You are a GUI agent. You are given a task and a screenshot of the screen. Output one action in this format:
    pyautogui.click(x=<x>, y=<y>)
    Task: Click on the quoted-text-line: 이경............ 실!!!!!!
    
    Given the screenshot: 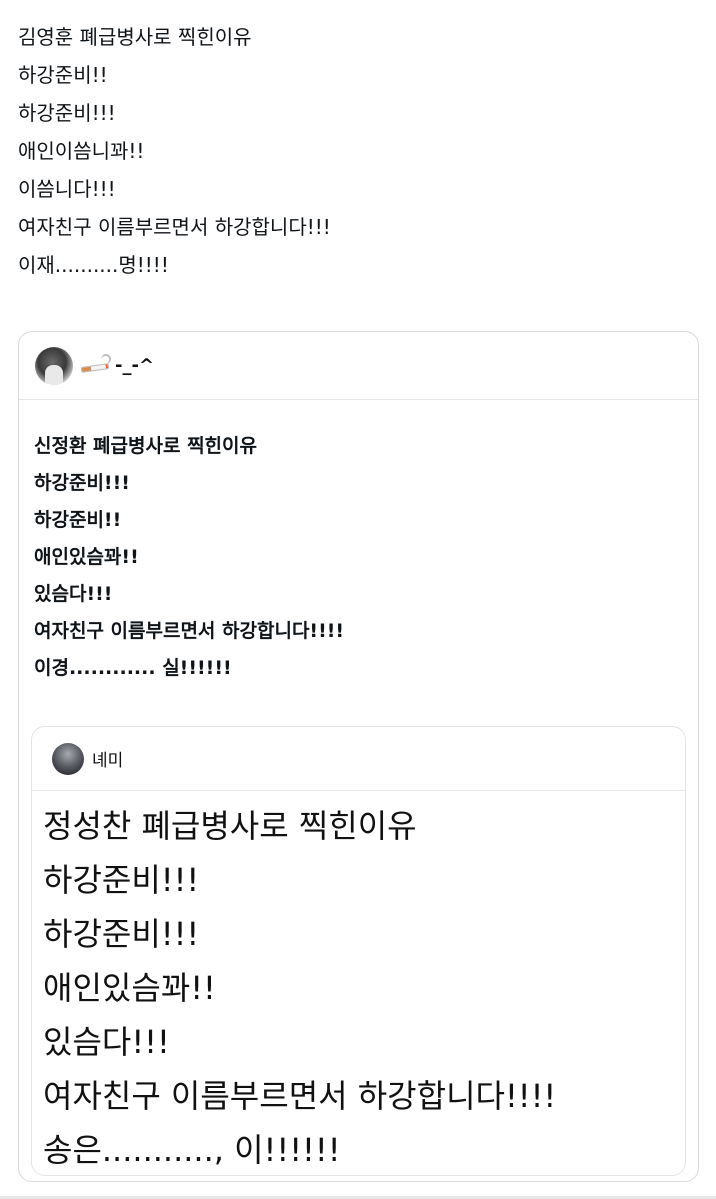 What is the action you would take?
    pyautogui.click(x=133, y=668)
    